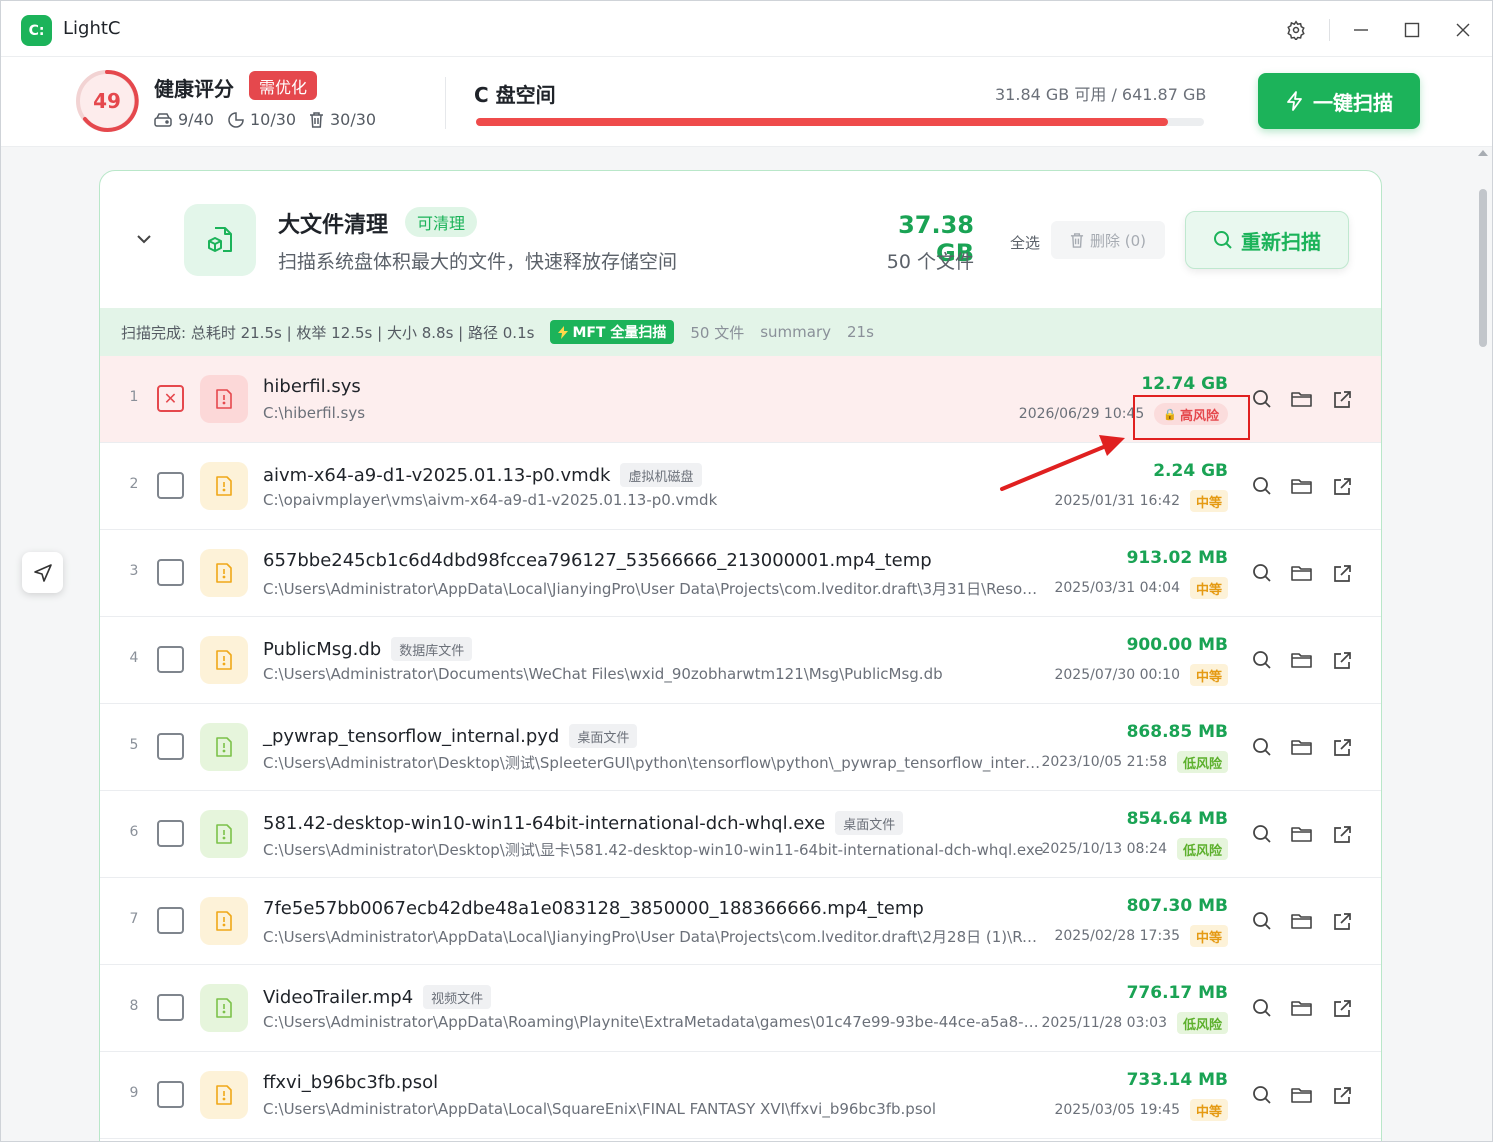 The width and height of the screenshot is (1493, 1142). Describe the element at coordinates (1117, 501) in the screenshot. I see `file-date: 2025/01/31 16:42` at that location.